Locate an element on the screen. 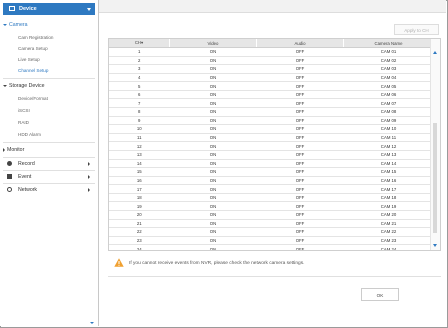  sidebar-item-device-format: Device/Format is located at coordinates (33, 98).